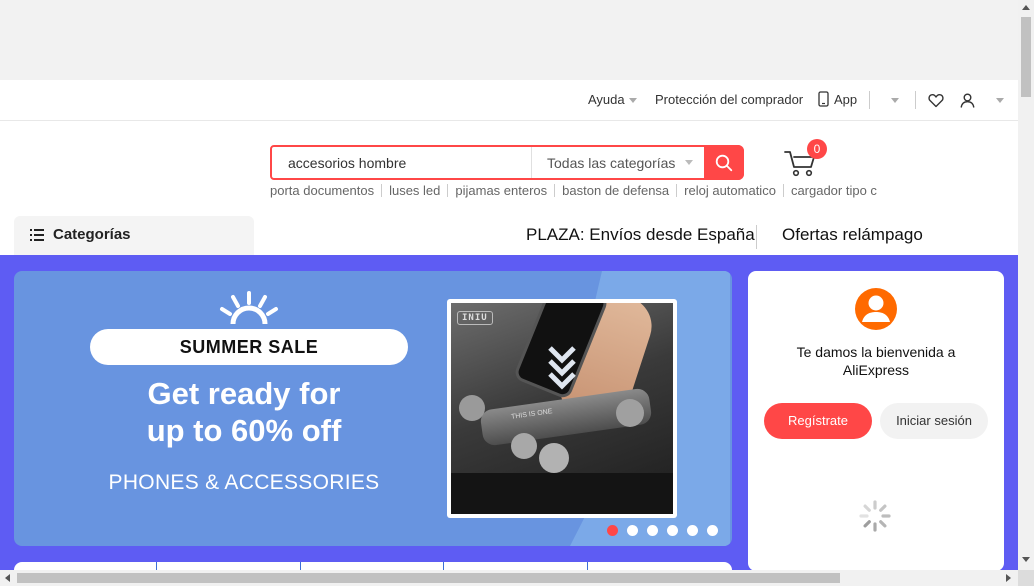 This screenshot has height=586, width=1034. I want to click on help-menu: Ayuda, so click(612, 99).